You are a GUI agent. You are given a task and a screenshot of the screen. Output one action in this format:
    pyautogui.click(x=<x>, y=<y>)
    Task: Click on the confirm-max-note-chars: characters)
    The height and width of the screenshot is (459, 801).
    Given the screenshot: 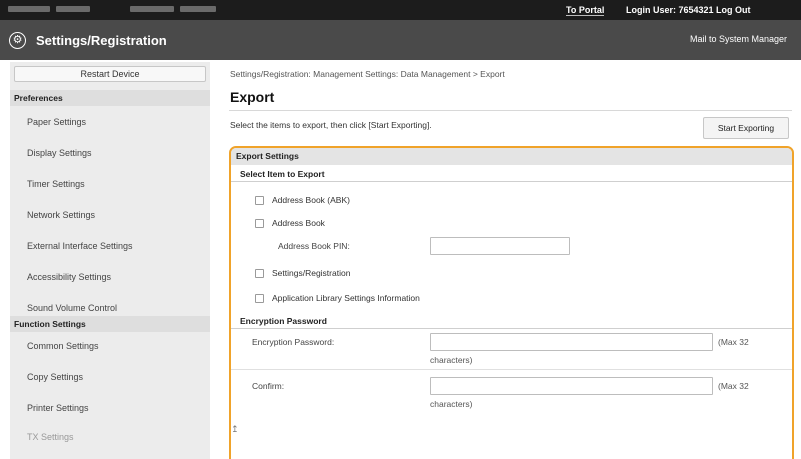 What is the action you would take?
    pyautogui.click(x=451, y=404)
    